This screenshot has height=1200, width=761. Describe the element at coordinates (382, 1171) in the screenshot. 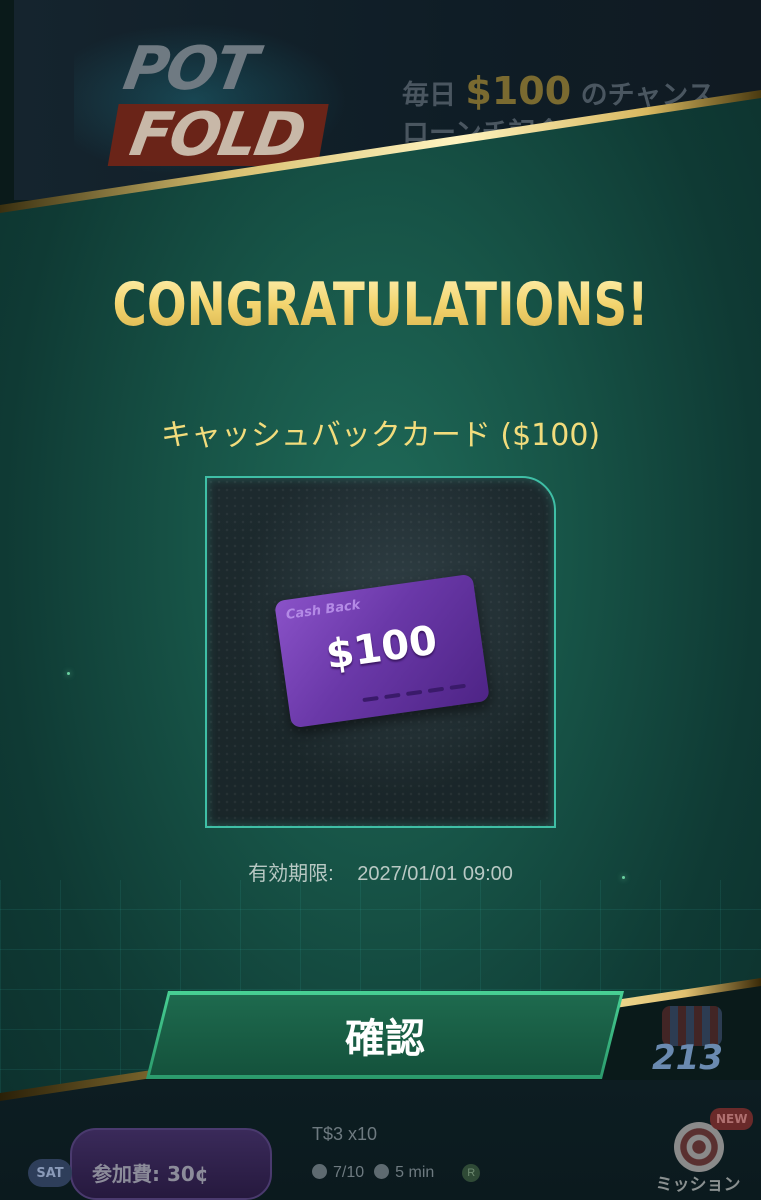

I see `clock-icon` at that location.